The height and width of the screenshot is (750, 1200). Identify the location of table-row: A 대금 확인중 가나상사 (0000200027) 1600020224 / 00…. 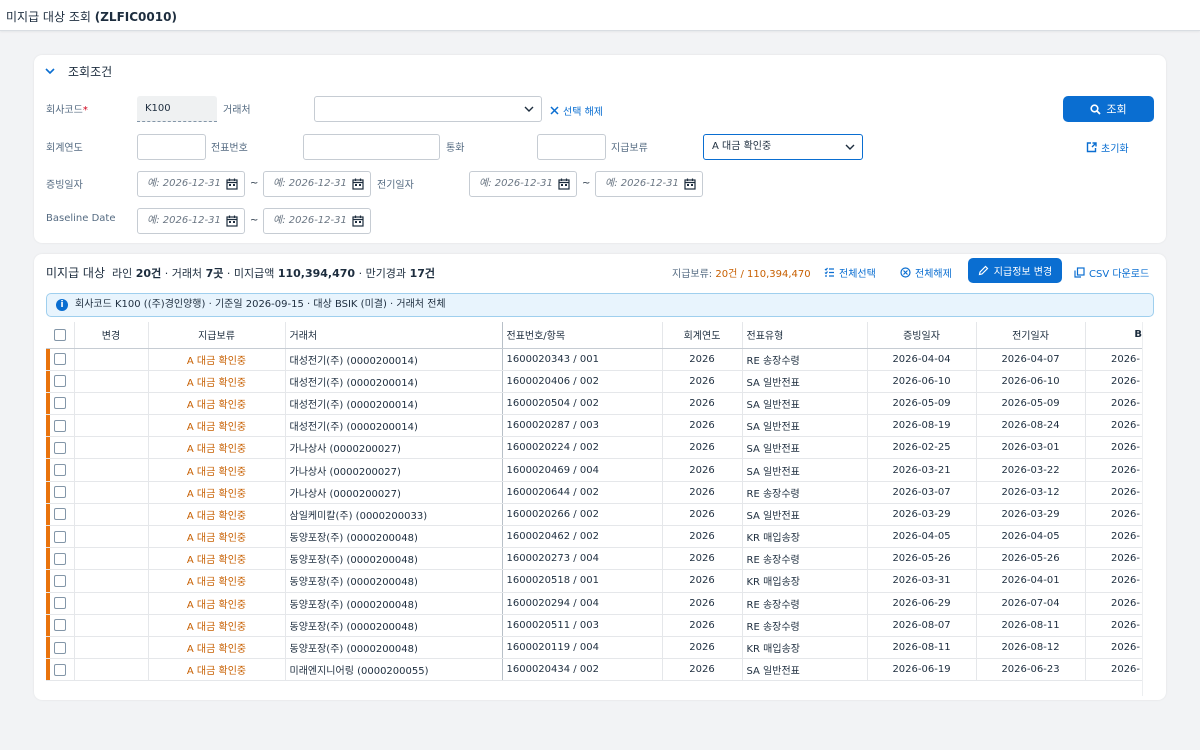
(594, 448).